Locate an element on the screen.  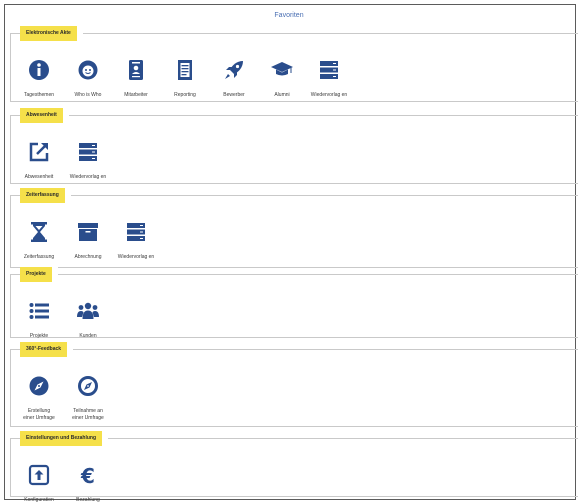
compass-outline-icon is located at coordinates (88, 386).